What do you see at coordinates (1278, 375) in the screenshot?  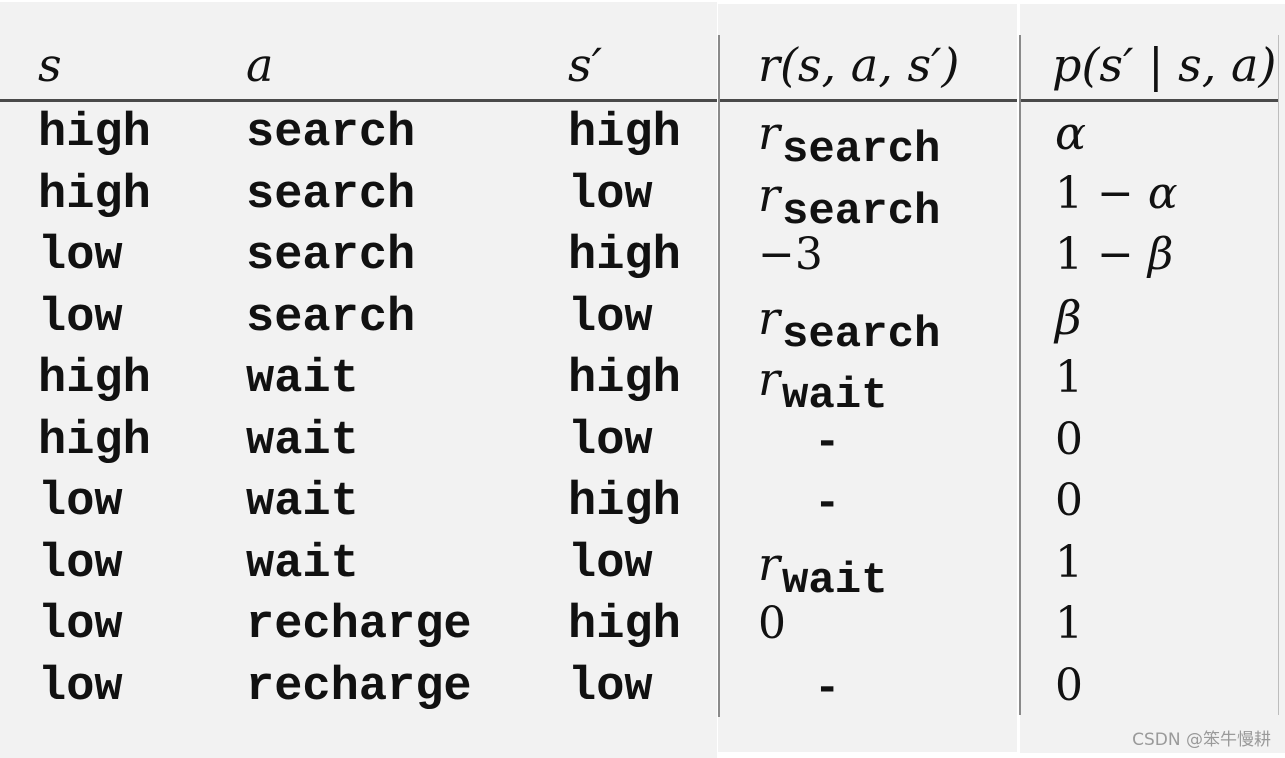 I see `table-edge` at bounding box center [1278, 375].